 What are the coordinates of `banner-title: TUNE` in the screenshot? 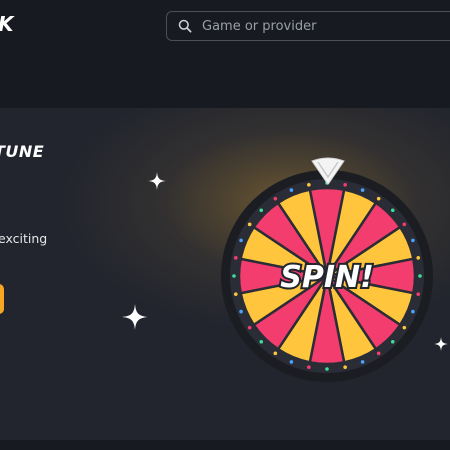 It's located at (22, 151).